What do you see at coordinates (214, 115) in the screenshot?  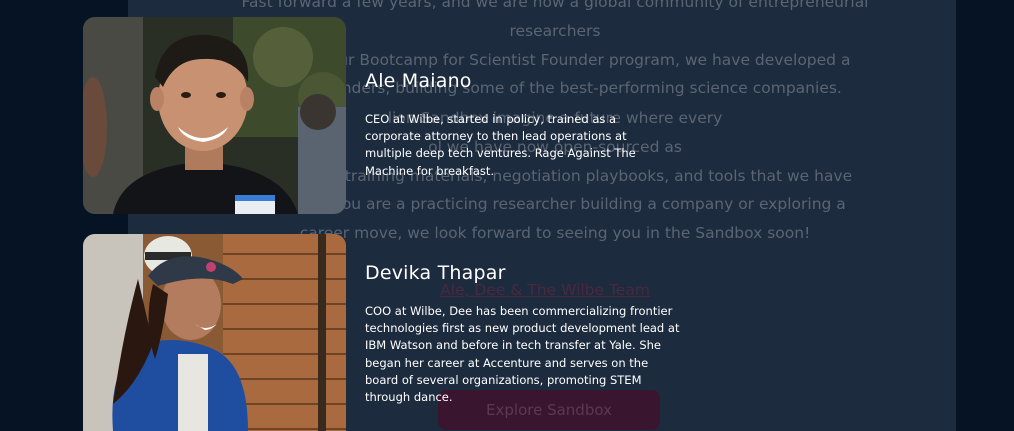 I see `ale-maiano-photo` at bounding box center [214, 115].